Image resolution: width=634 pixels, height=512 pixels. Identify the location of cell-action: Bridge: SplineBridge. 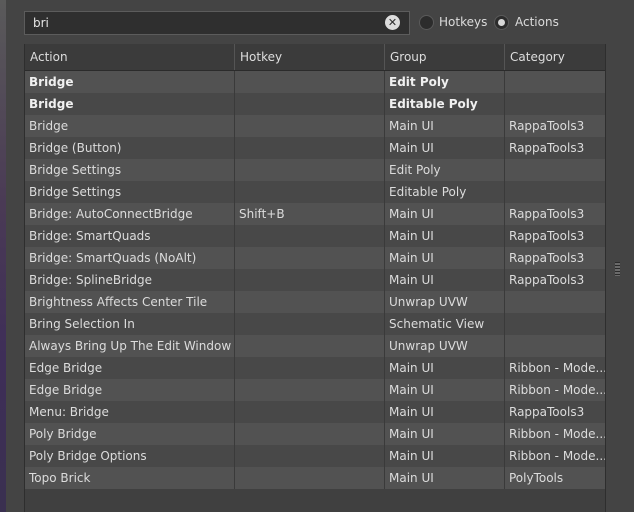
(130, 280).